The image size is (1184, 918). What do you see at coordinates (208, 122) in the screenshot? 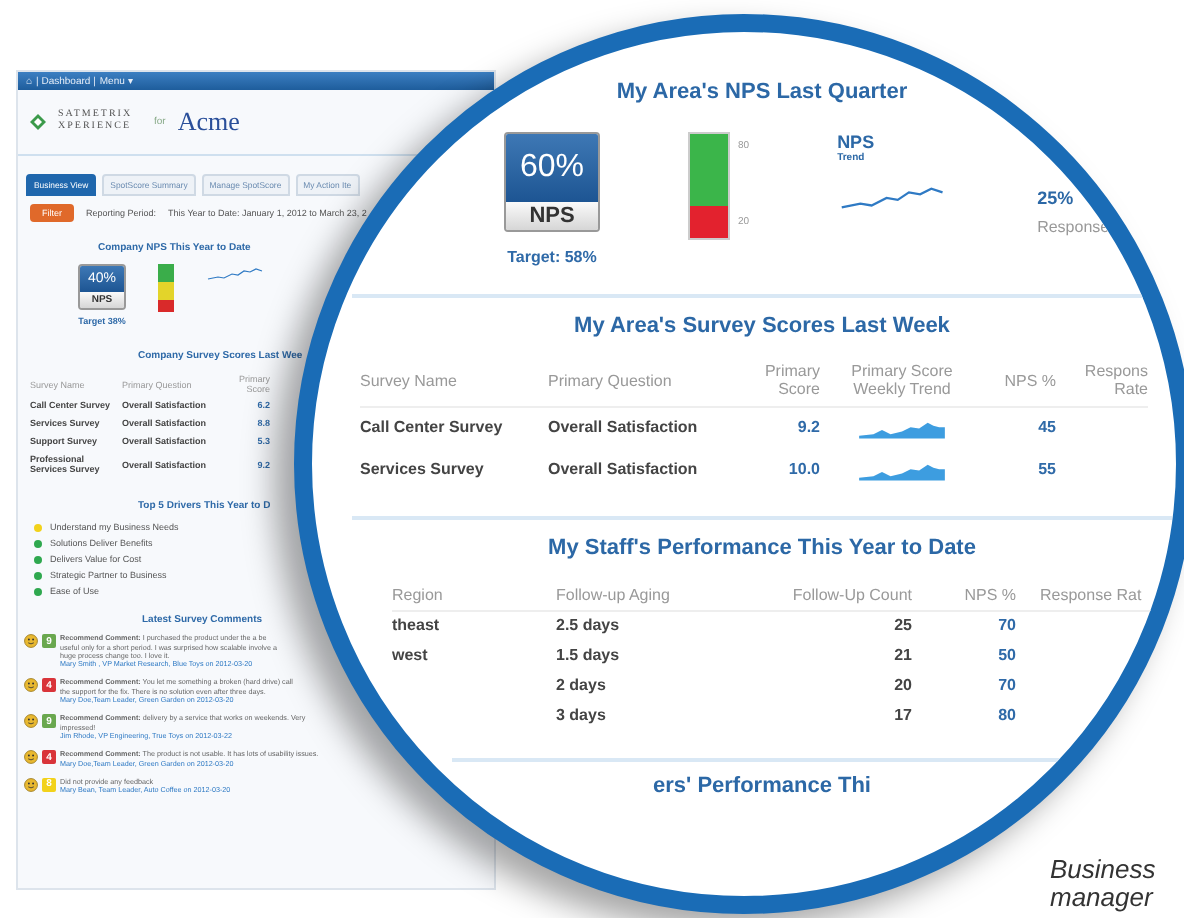
I see `client-logo: Acme` at bounding box center [208, 122].